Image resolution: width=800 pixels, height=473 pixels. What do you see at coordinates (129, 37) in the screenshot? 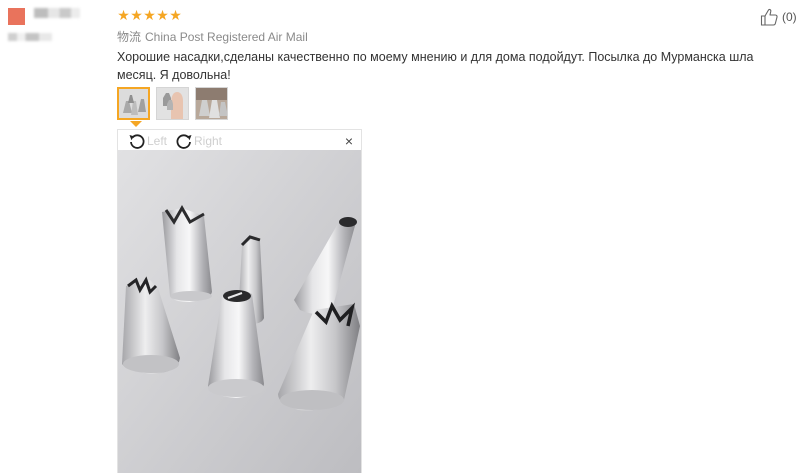
I see `shipping-label: 物流` at bounding box center [129, 37].